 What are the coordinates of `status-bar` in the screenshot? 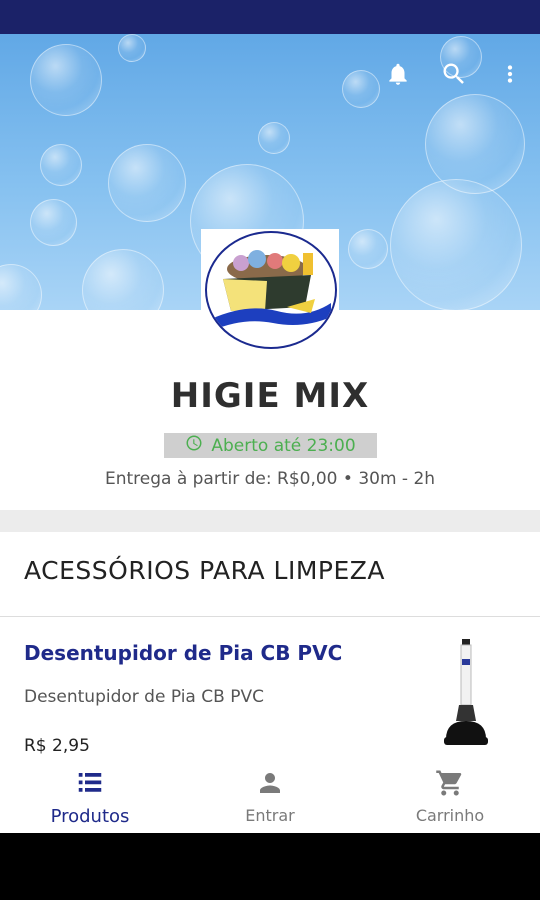 It's located at (270, 17).